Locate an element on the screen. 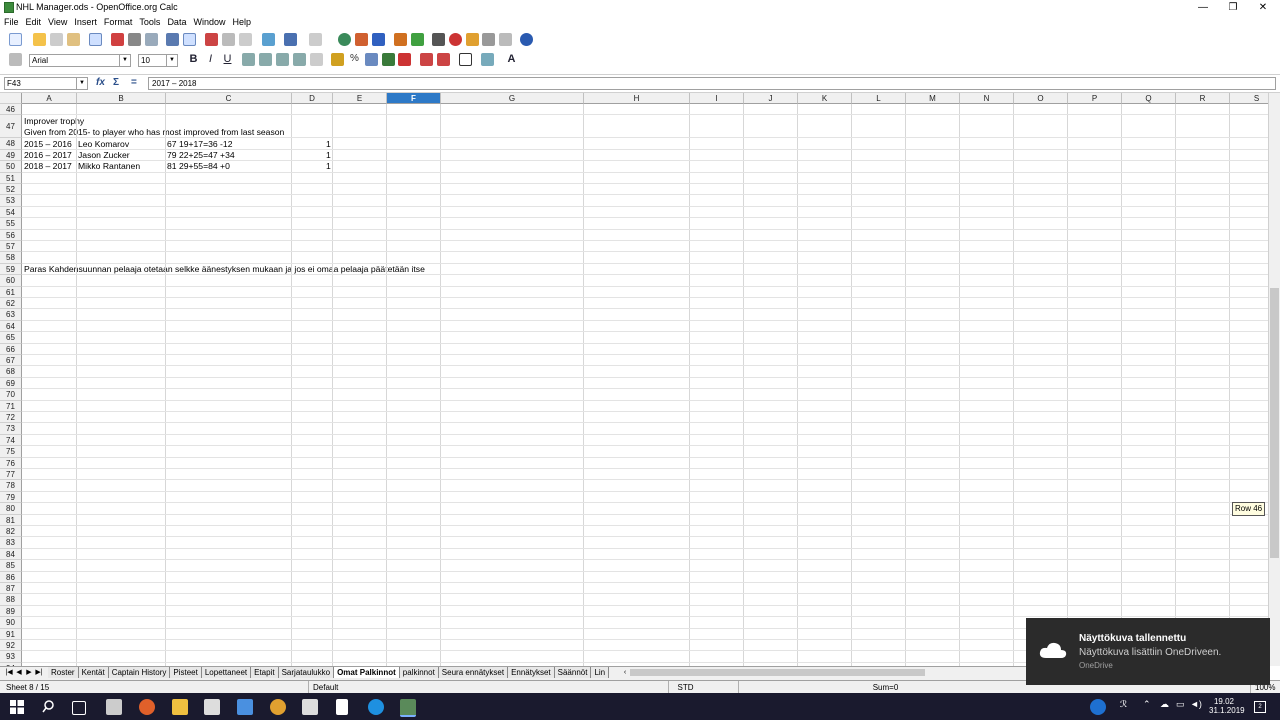 The width and height of the screenshot is (1280, 720). calculator-icon is located at coordinates (114, 707).